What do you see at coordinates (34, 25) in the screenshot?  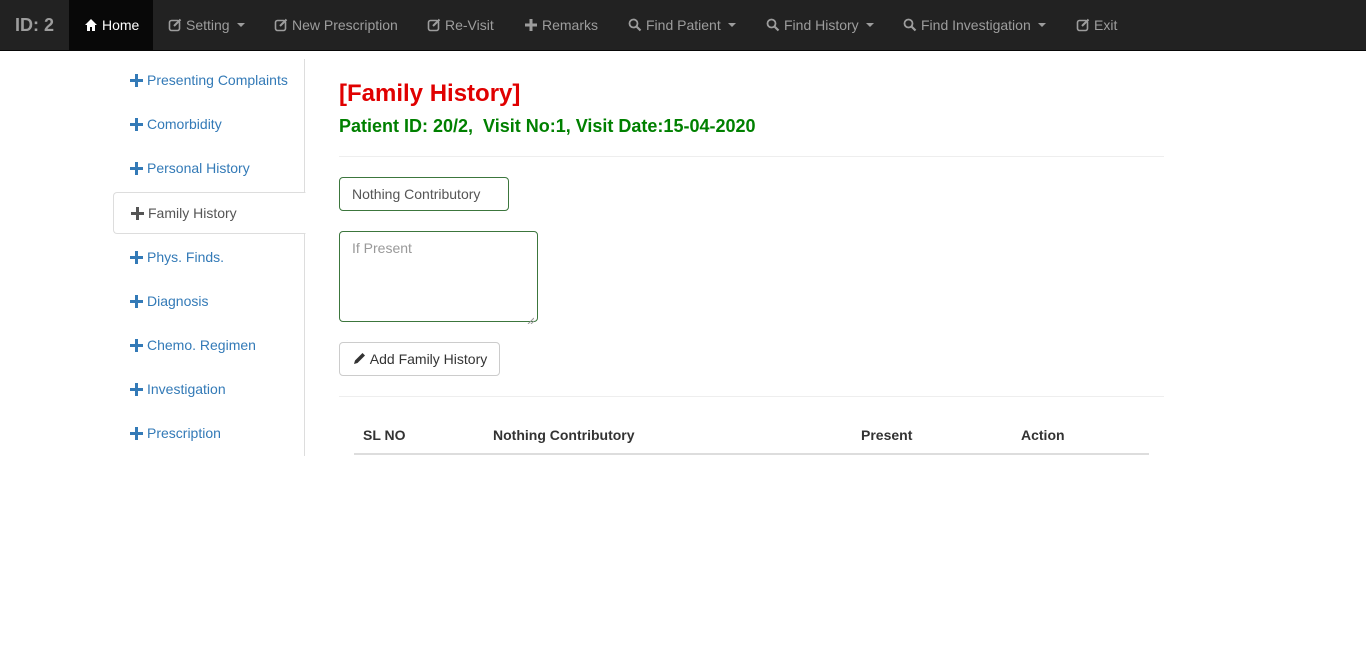 I see `brand-id: ID: 2` at bounding box center [34, 25].